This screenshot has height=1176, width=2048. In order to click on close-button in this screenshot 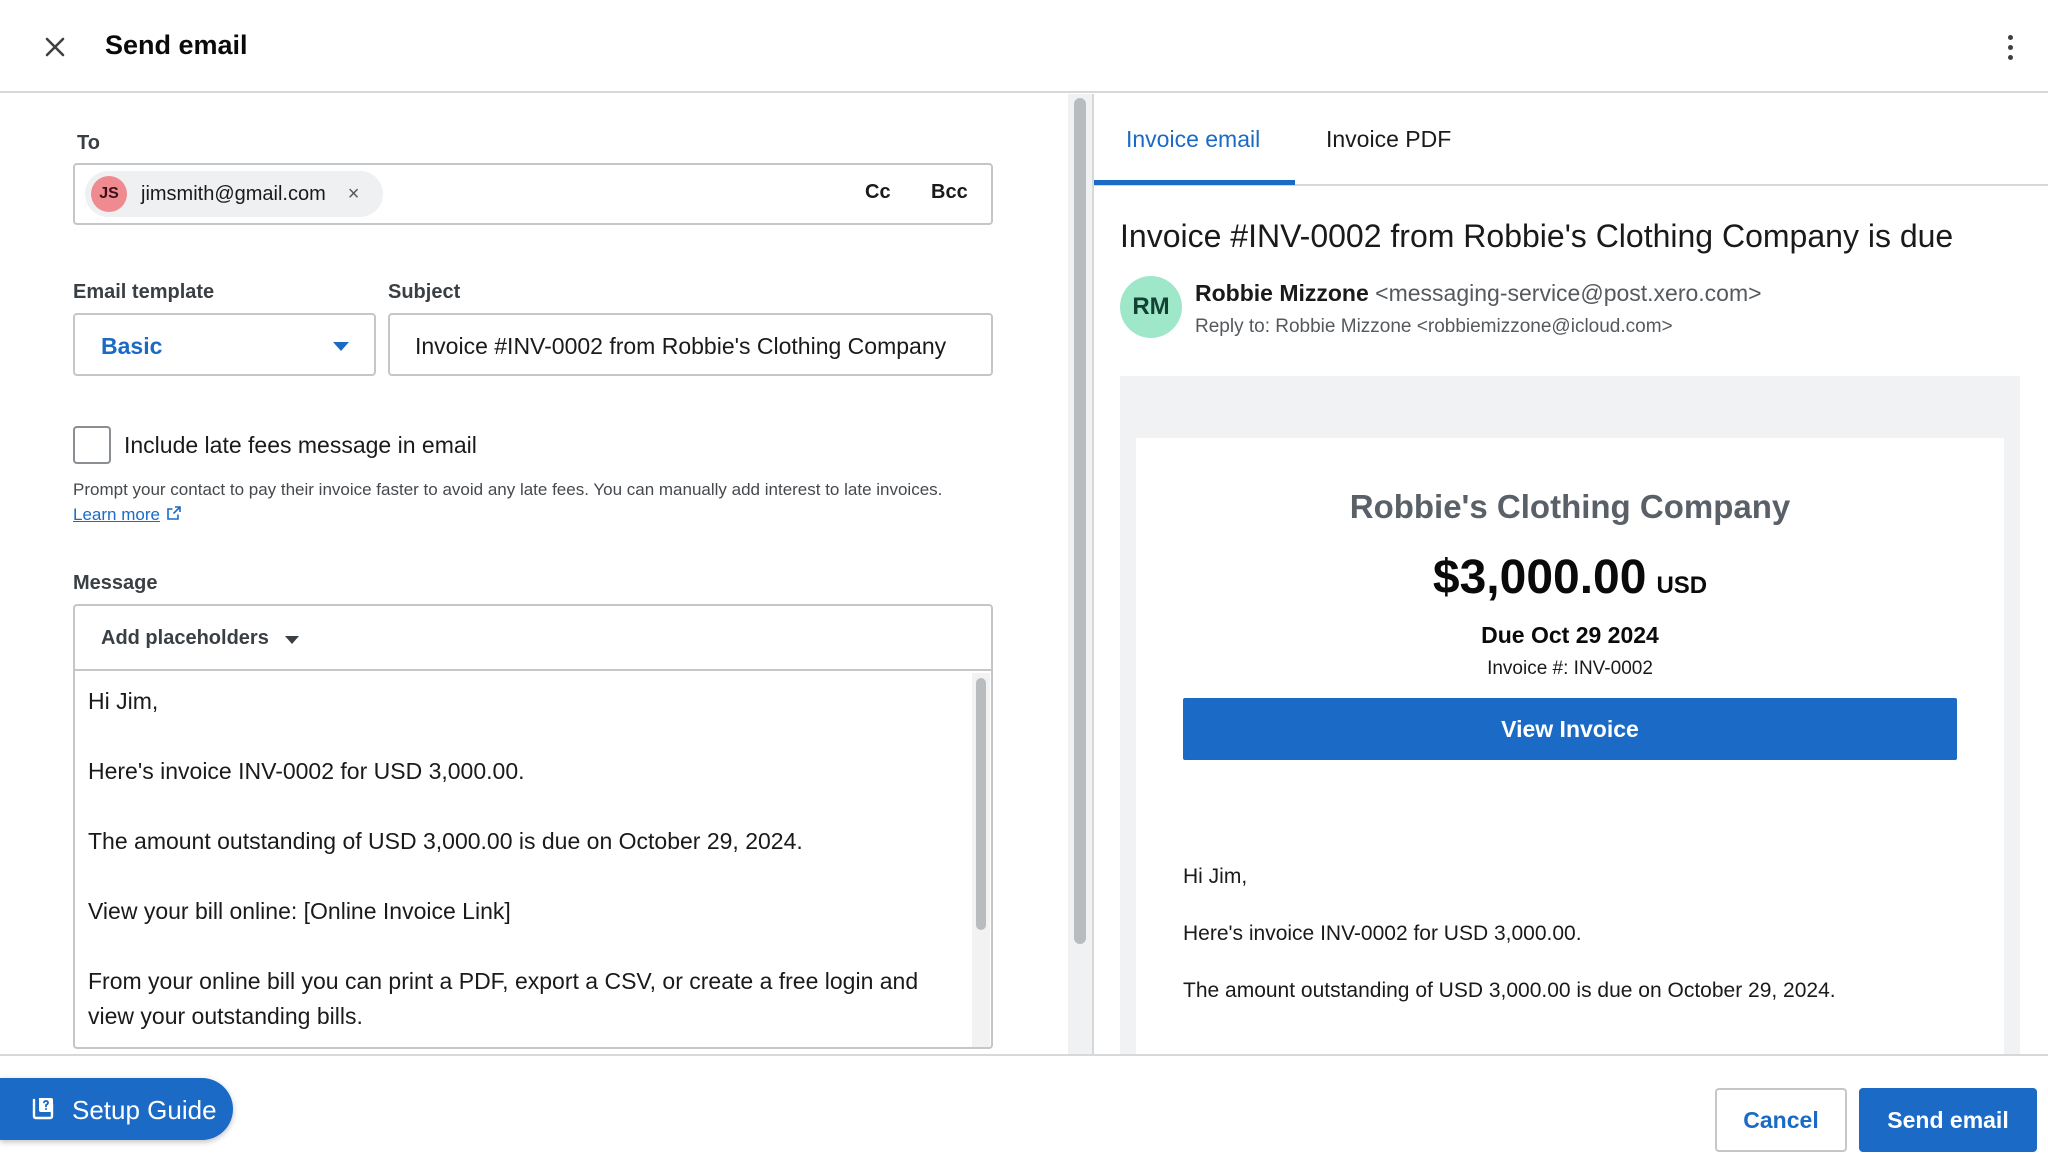, I will do `click(55, 47)`.